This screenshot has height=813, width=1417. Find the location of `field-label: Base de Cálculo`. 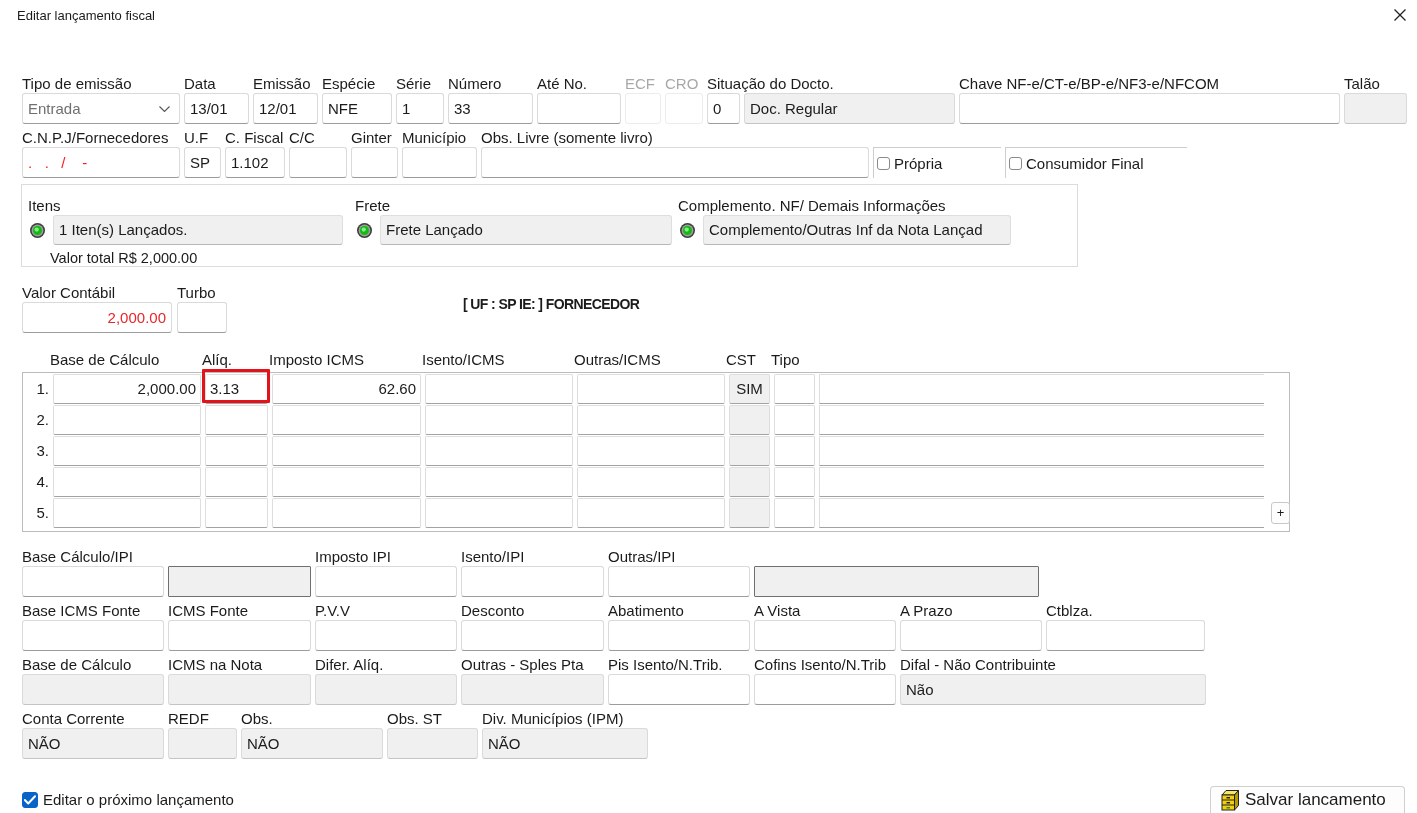

field-label: Base de Cálculo is located at coordinates (77, 664).